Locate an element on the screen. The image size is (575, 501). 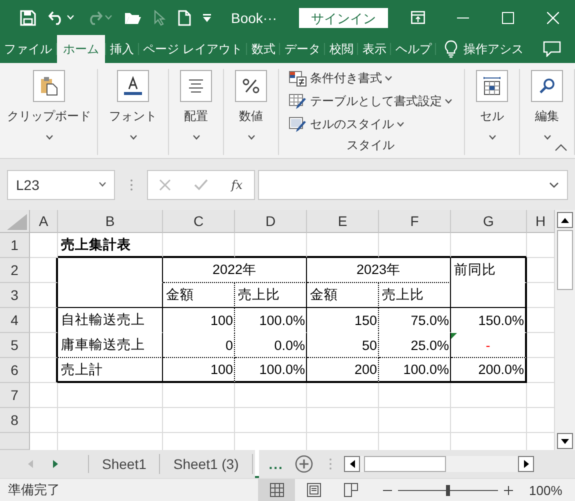
ribbon-command: 条件付き書式 is located at coordinates (370, 78).